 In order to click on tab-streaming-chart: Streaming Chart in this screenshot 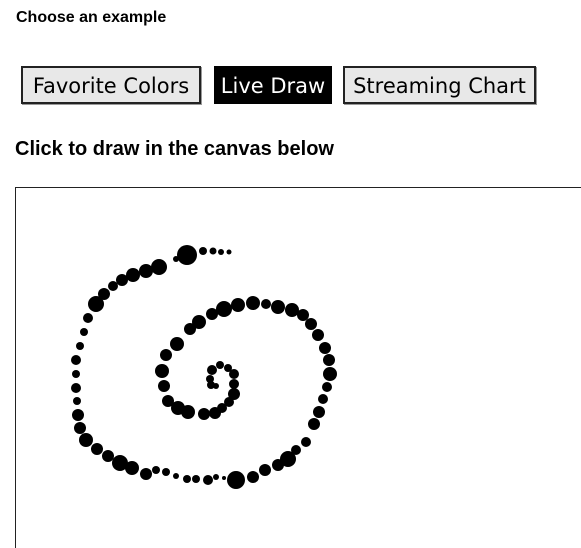, I will do `click(439, 85)`.